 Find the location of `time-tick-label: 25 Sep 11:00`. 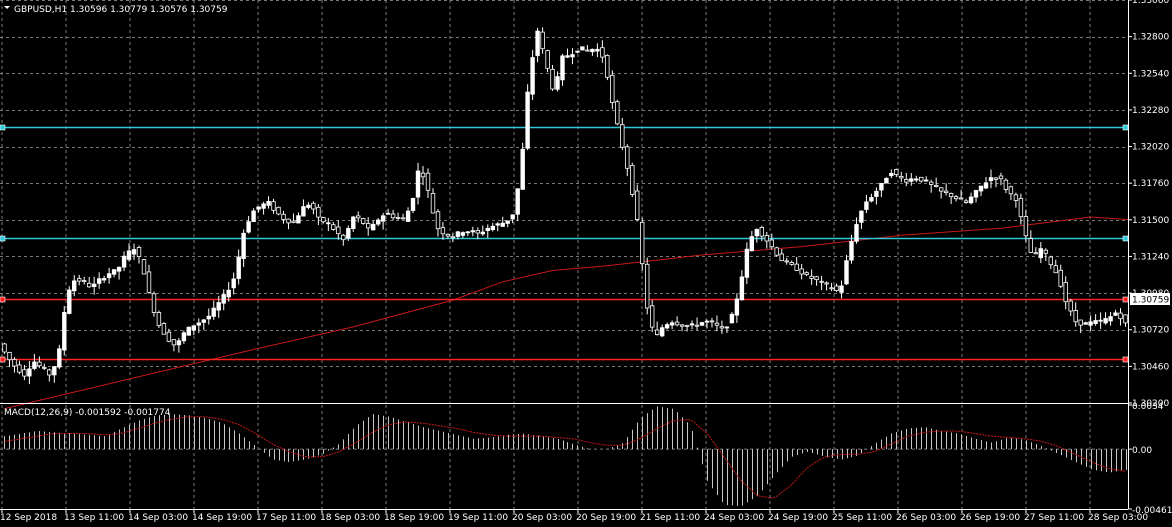

time-tick-label: 25 Sep 11:00 is located at coordinates (862, 518).